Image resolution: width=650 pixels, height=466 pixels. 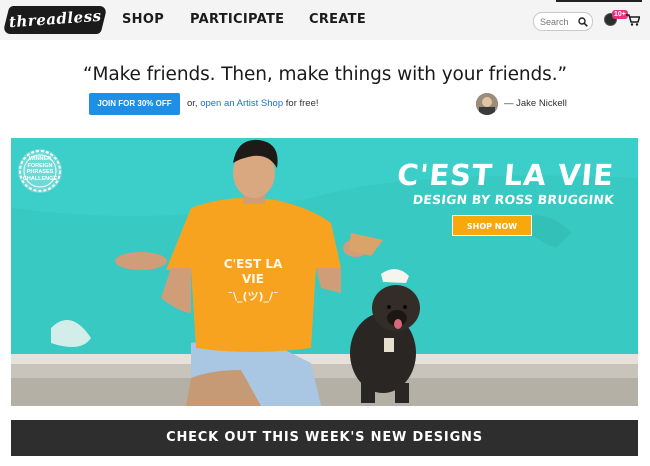 What do you see at coordinates (40, 169) in the screenshot?
I see `seal-text: WINNER FOREIGN PHRASES CHALLENGE` at bounding box center [40, 169].